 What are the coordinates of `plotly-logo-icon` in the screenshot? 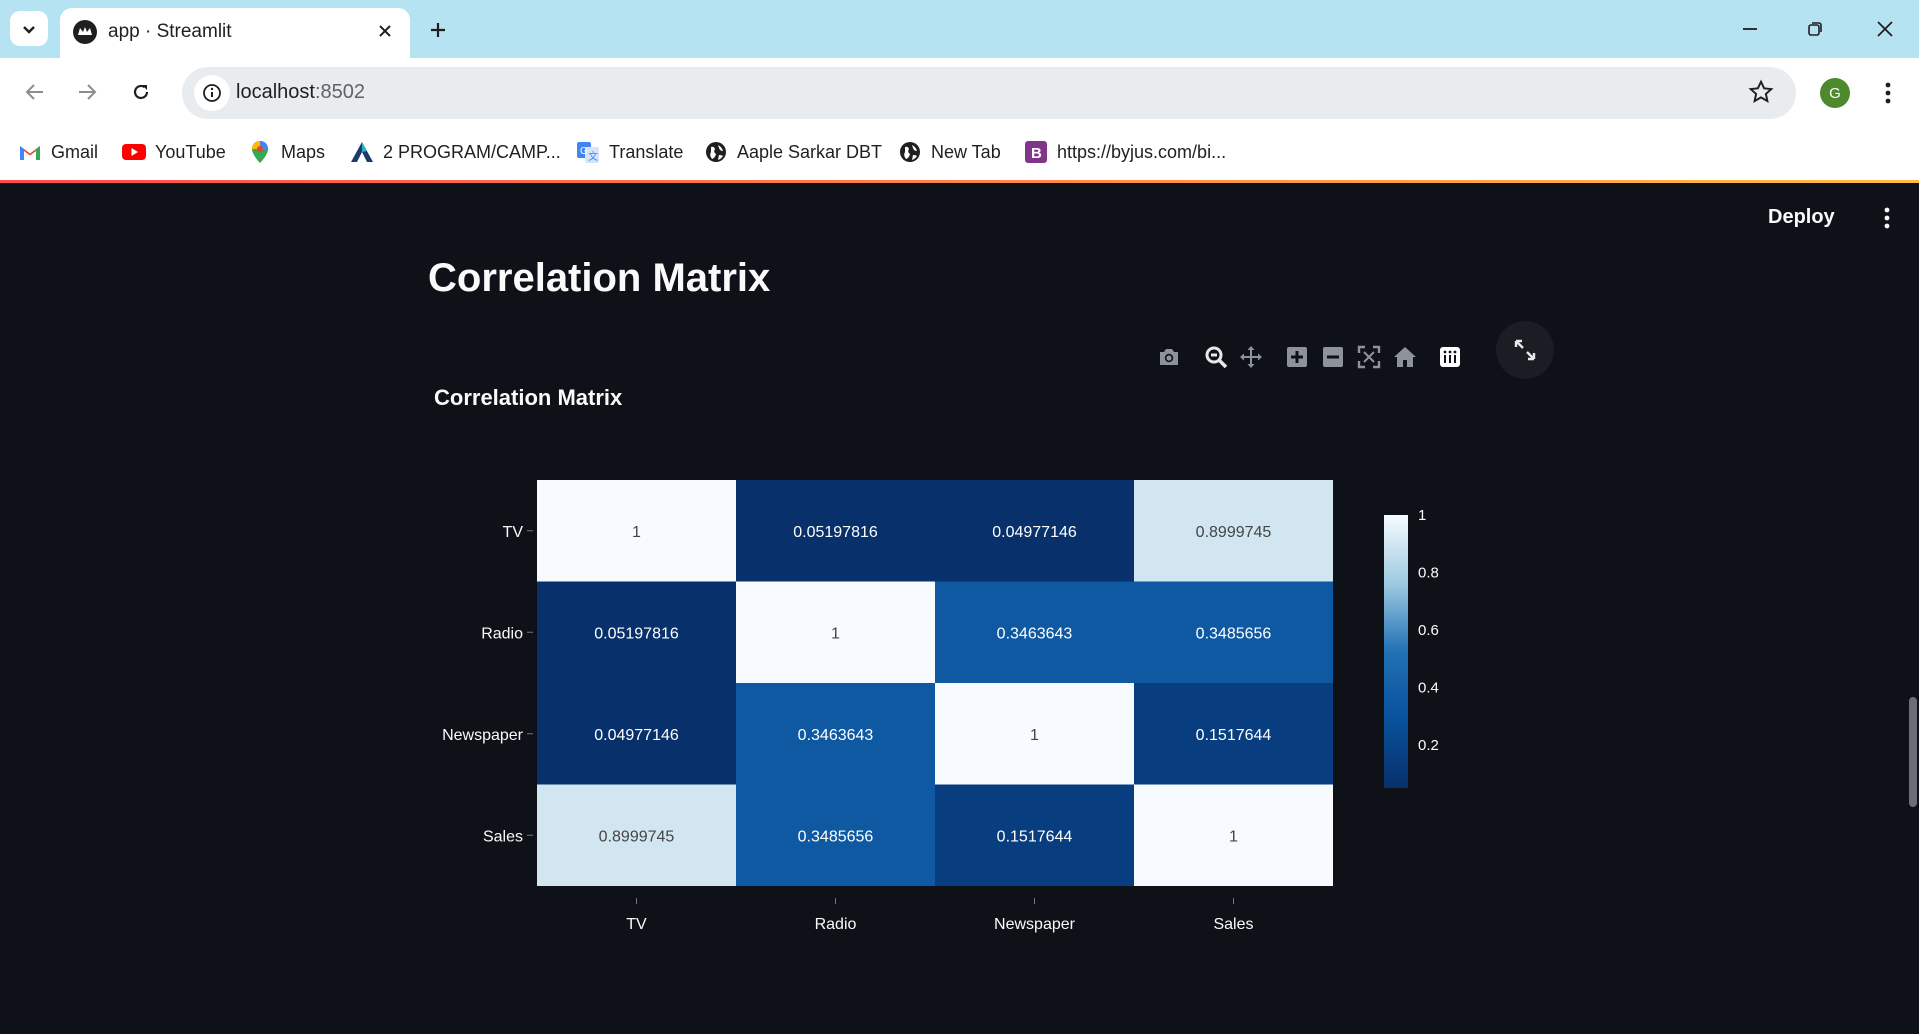 It's located at (1450, 357).